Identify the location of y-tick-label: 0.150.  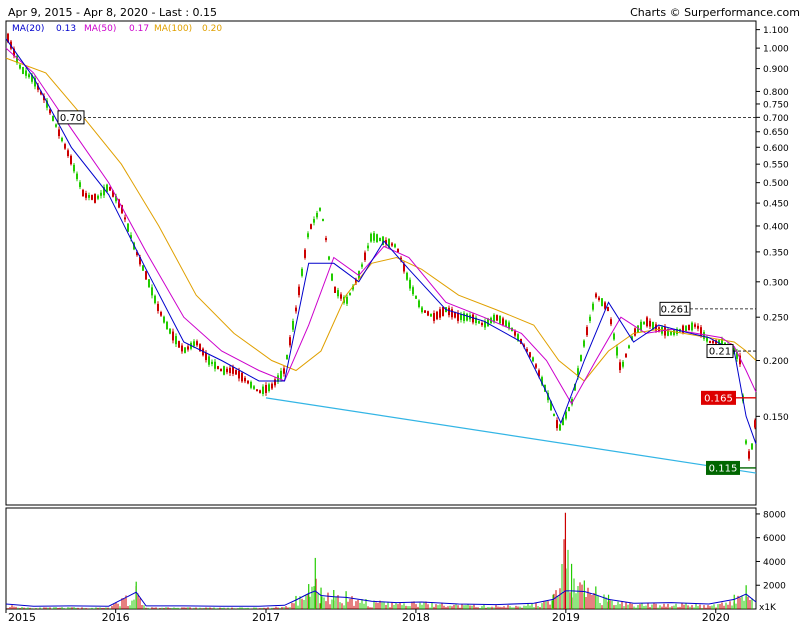
(776, 418).